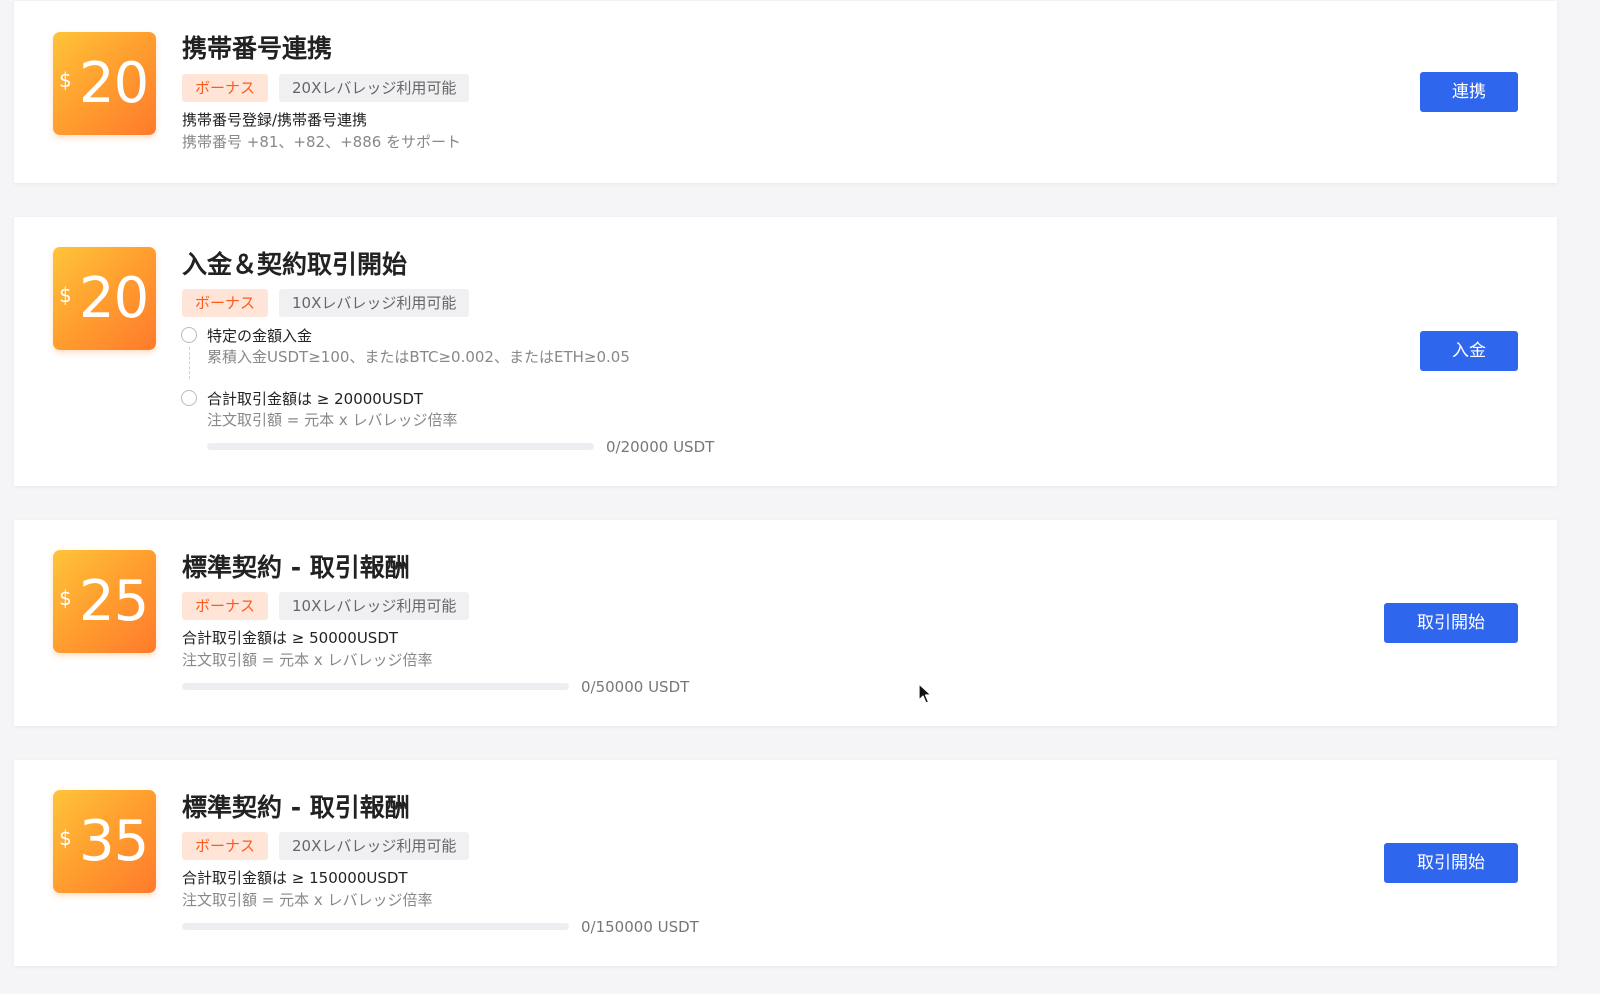  I want to click on step-connector, so click(189, 363).